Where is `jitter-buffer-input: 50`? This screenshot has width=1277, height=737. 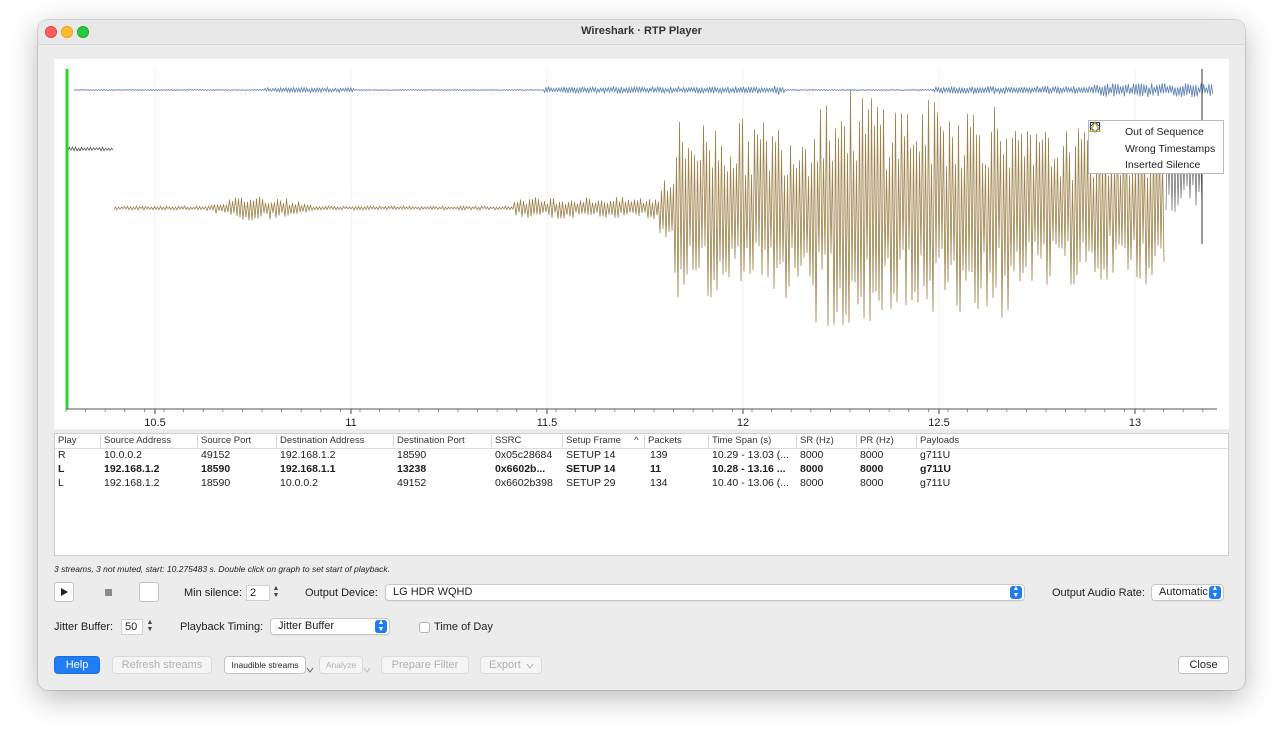 jitter-buffer-input: 50 is located at coordinates (132, 627).